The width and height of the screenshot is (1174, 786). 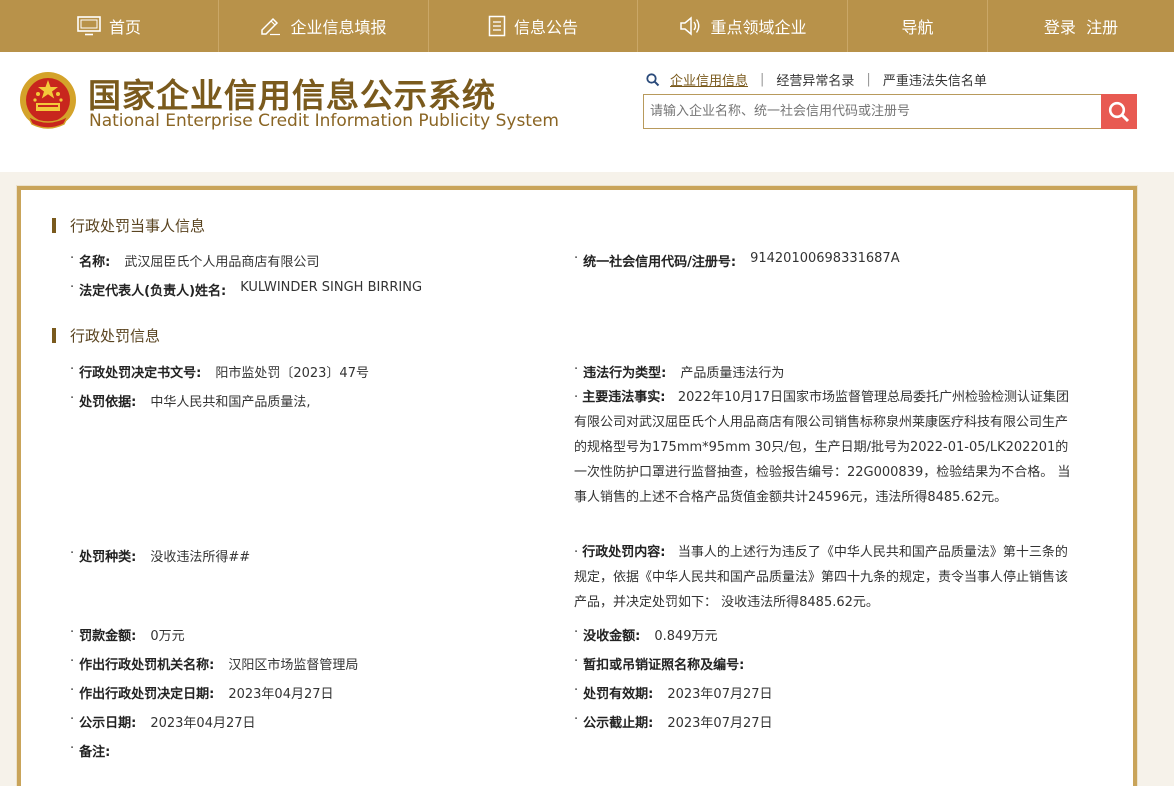 I want to click on field-main-facts-label: 主要违法事实:, so click(x=624, y=397).